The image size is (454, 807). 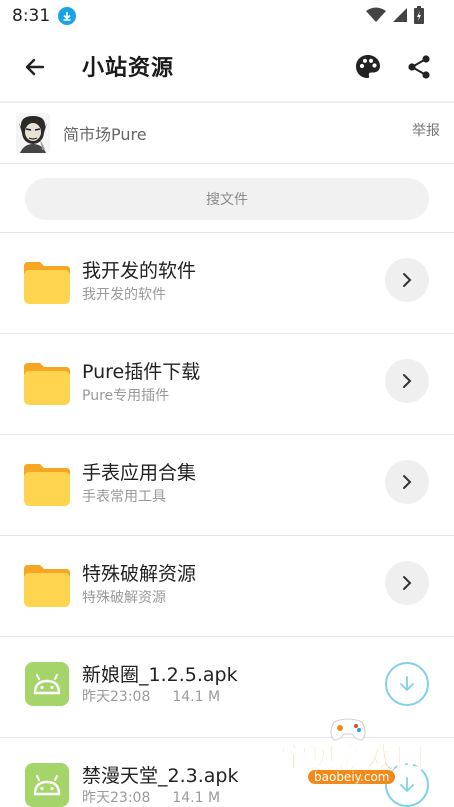 What do you see at coordinates (124, 598) in the screenshot?
I see `folder-subtitle: 特殊破解资源` at bounding box center [124, 598].